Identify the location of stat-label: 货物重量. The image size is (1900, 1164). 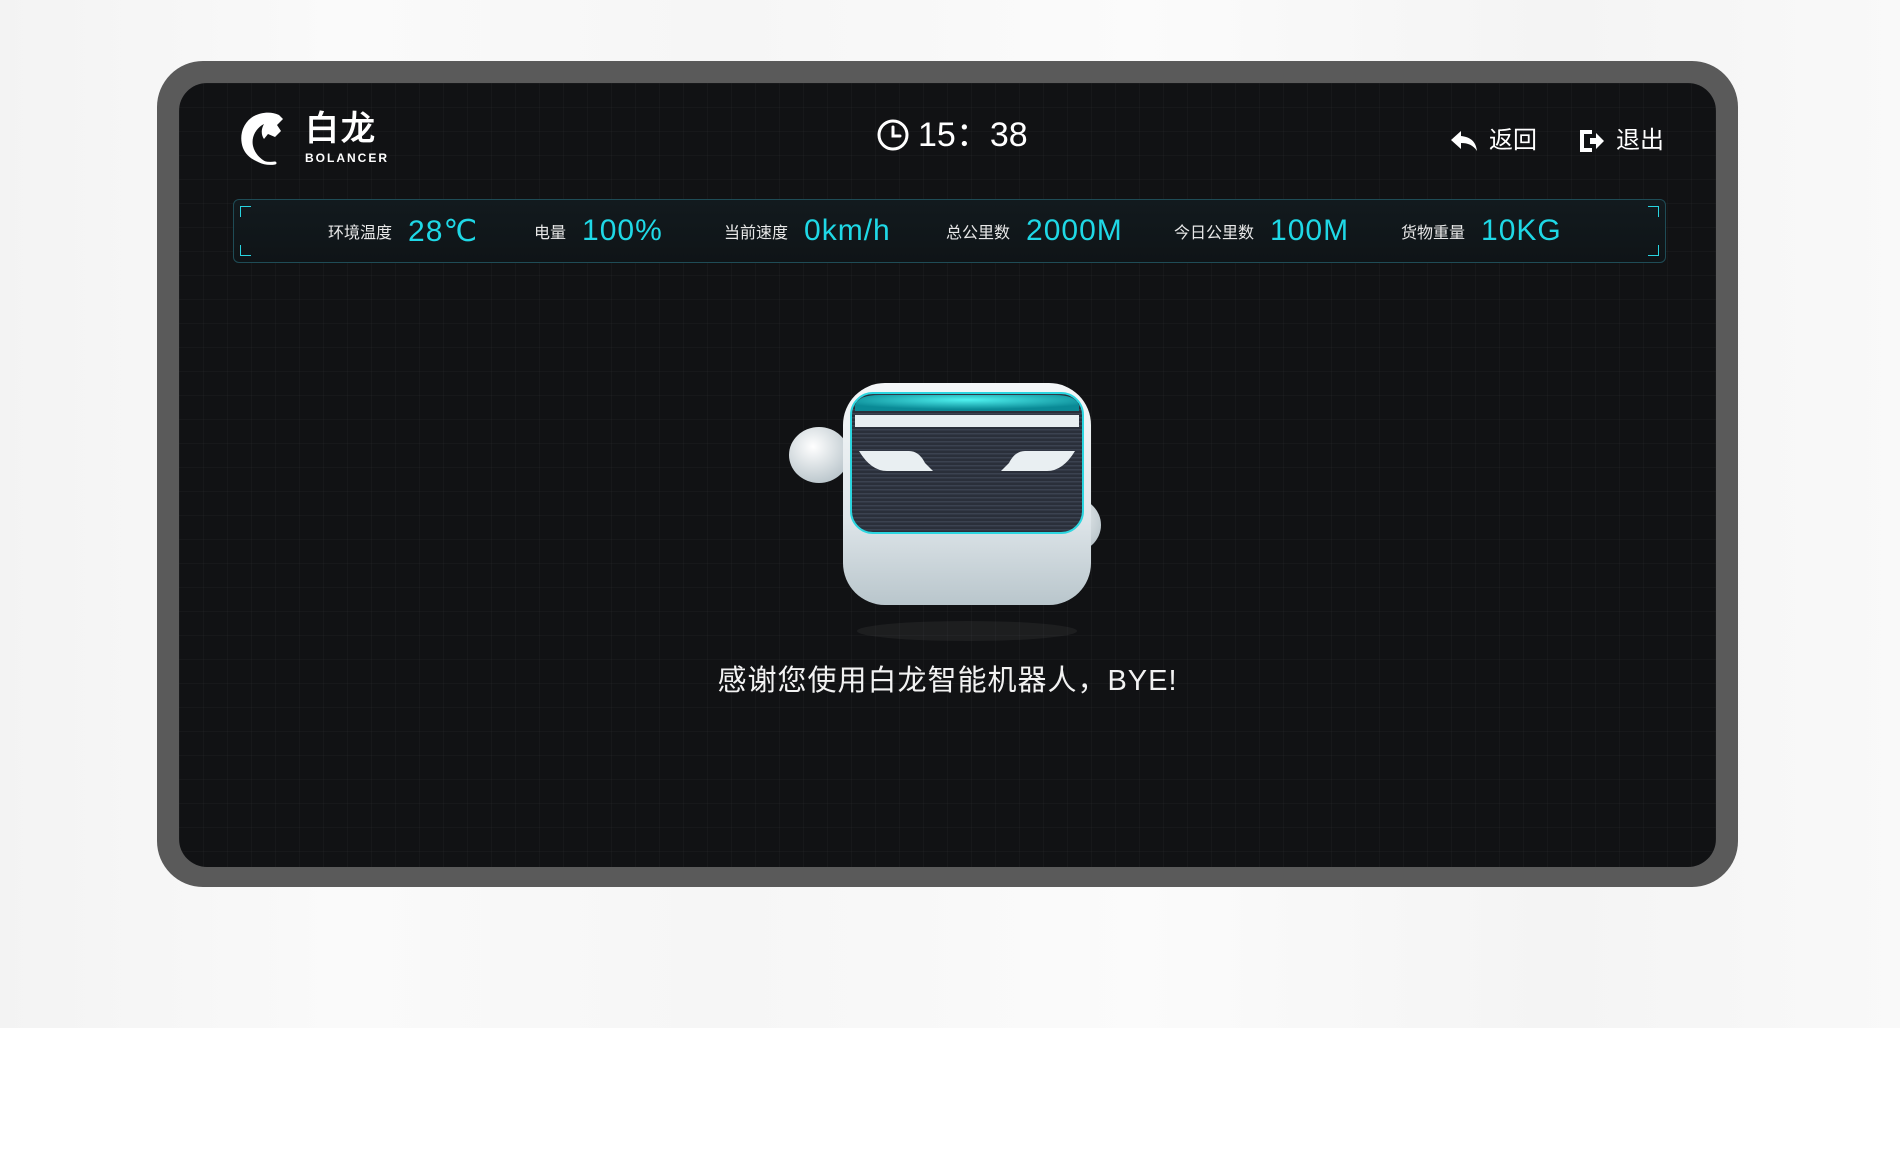
(1433, 233).